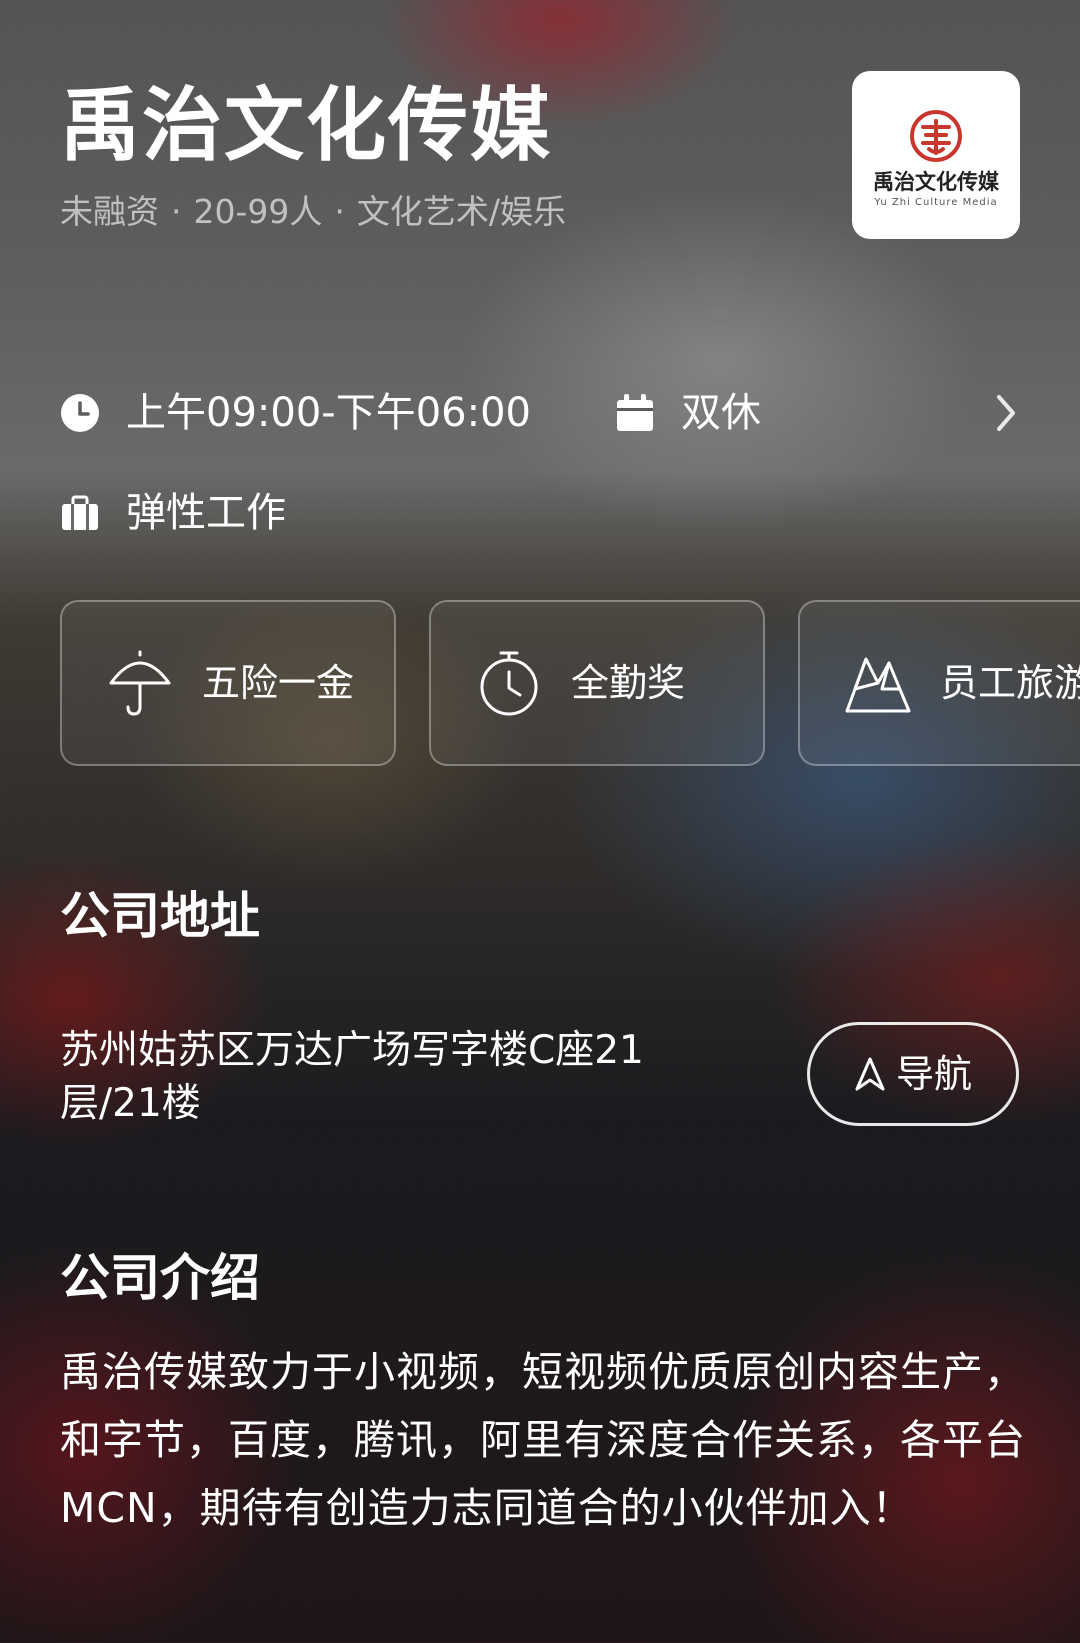 The height and width of the screenshot is (1643, 1080). I want to click on company-address: 苏州姑苏区万达广场写字楼C座21层/21楼, so click(352, 1077).